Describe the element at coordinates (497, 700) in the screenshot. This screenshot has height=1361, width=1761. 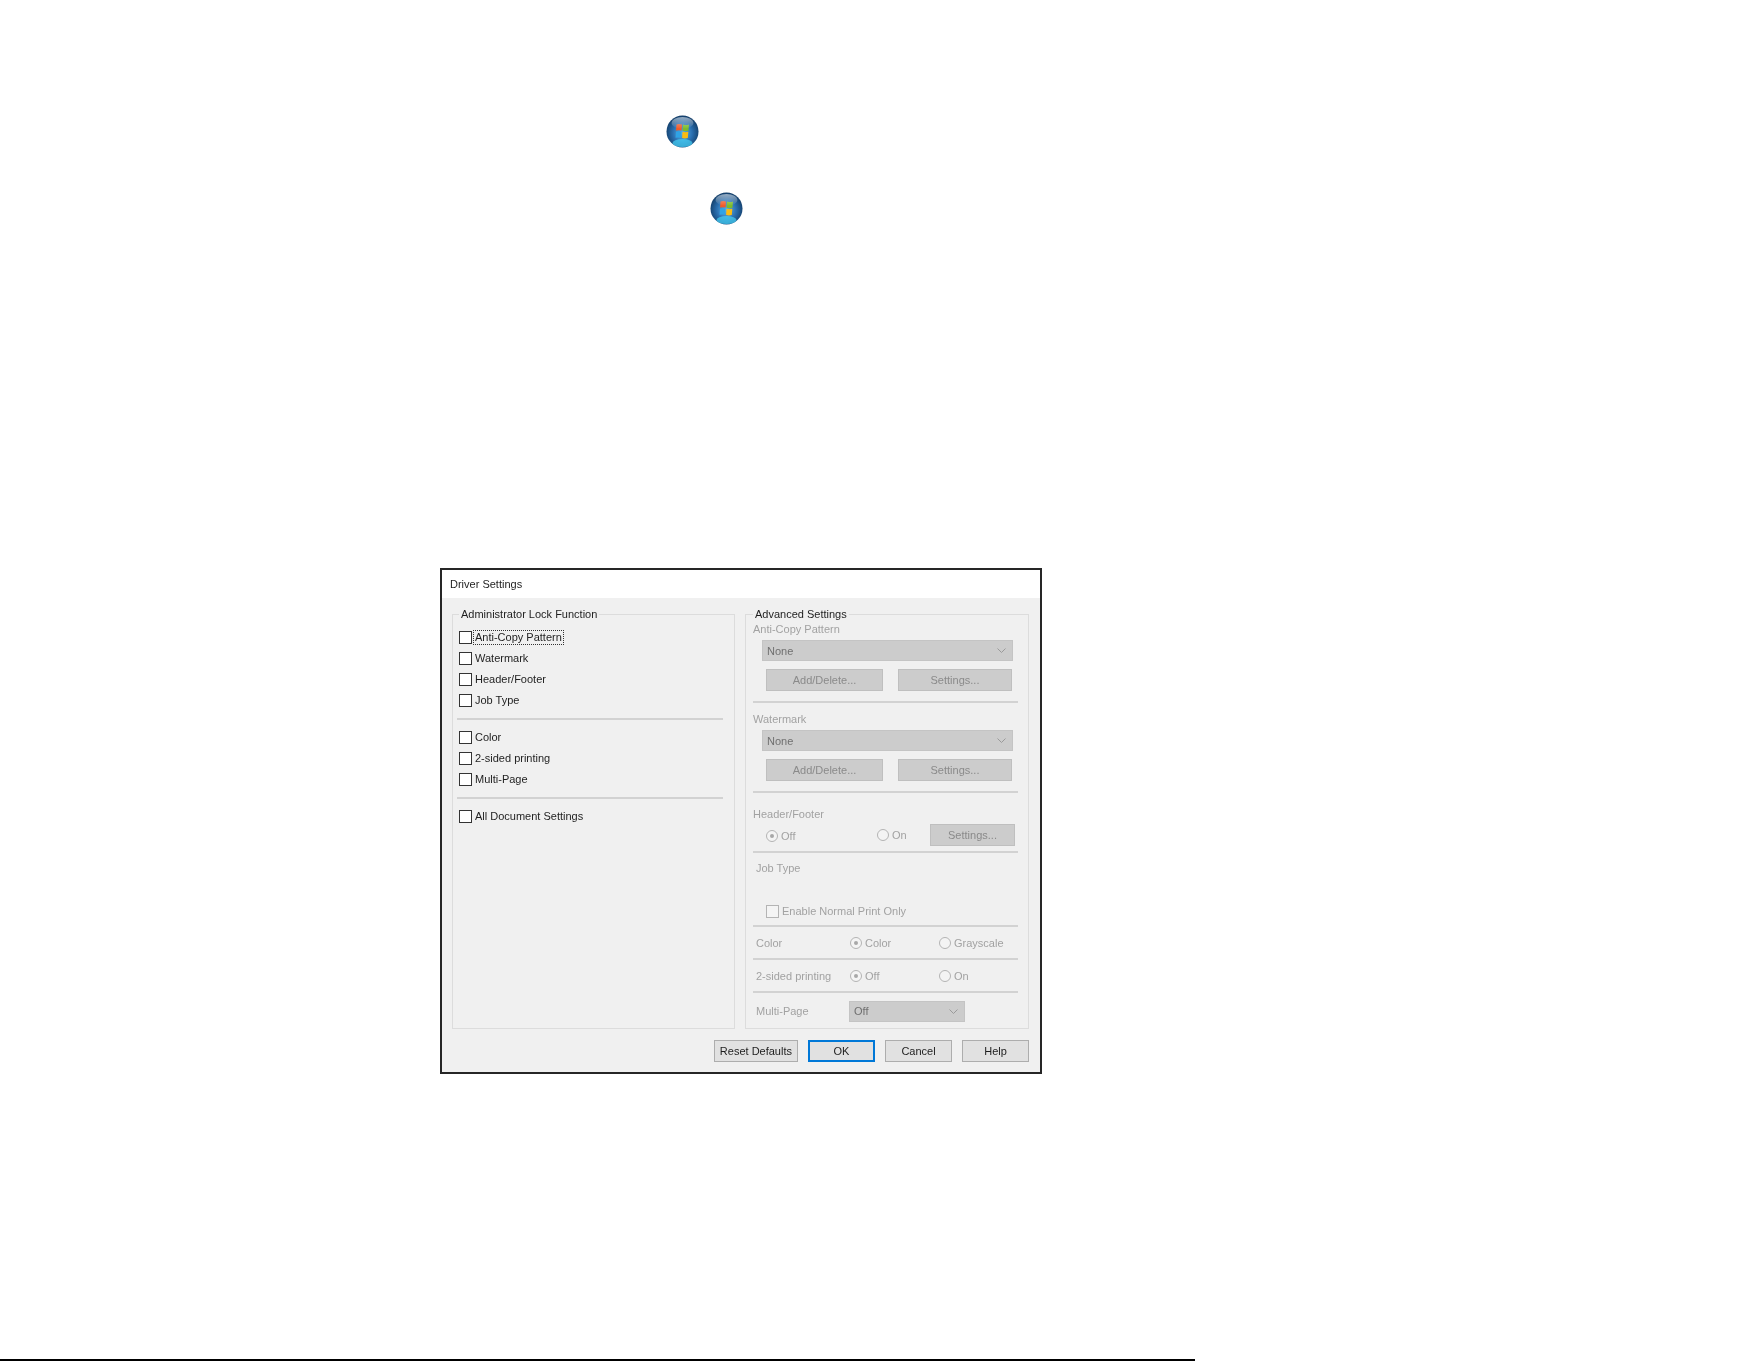
I see `checkbox-label: Job Type` at that location.